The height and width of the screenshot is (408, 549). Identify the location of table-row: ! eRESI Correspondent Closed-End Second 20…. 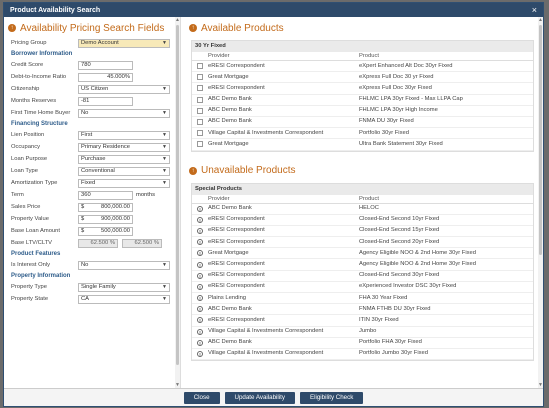
(362, 243).